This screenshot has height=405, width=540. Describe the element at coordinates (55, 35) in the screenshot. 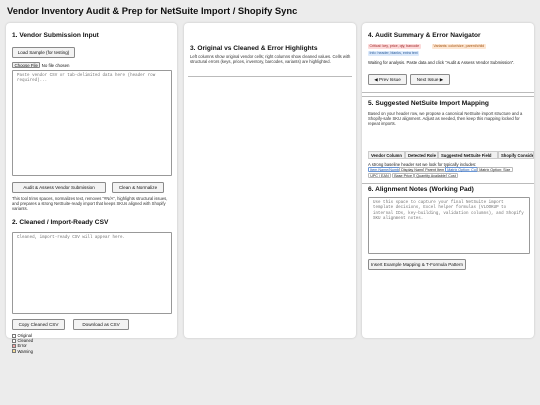

I see `submission-heading: 1. Vendor Submission Input` at that location.